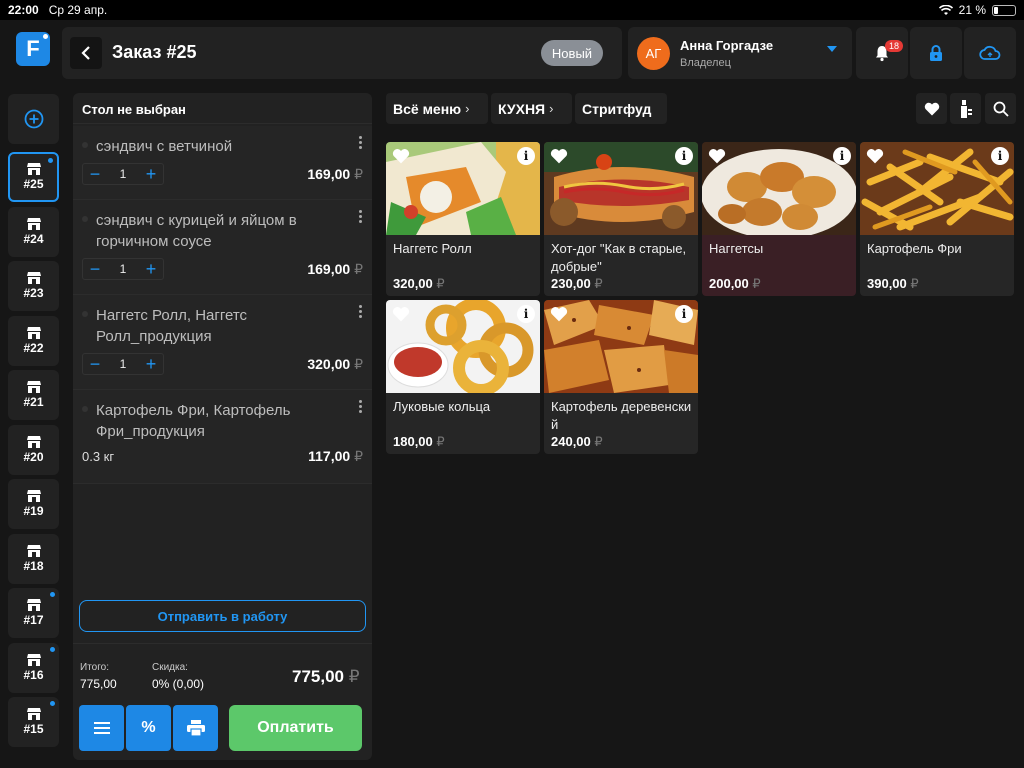 This screenshot has height=768, width=1024. I want to click on cloud-sync-button, so click(990, 53).